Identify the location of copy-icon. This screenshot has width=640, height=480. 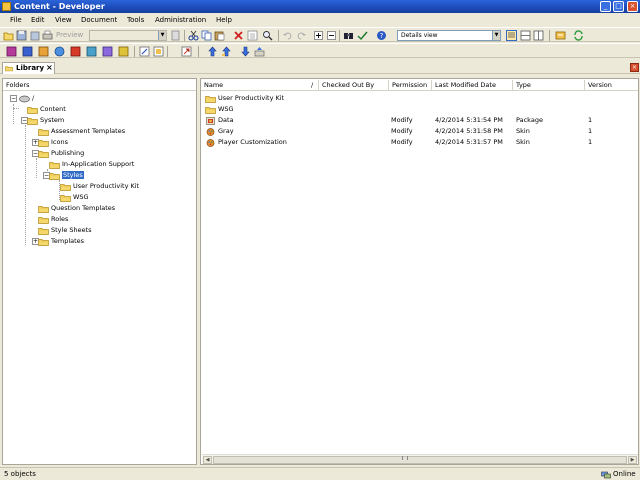
(206, 35).